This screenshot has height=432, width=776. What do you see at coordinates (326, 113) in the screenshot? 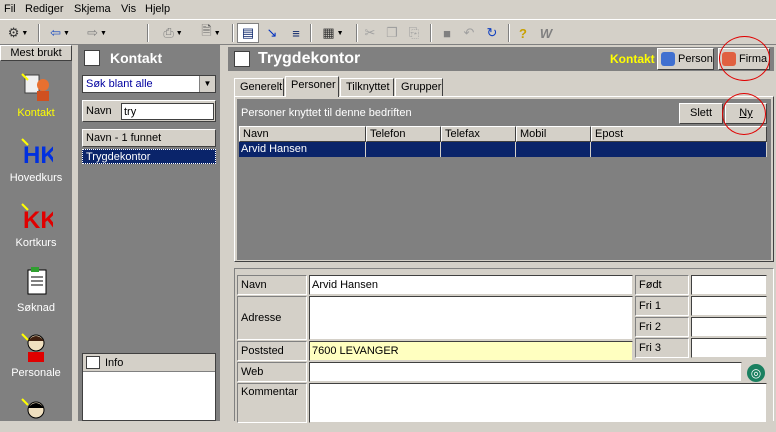
I see `grid-caption: Personer knyttet til denne bedriften` at bounding box center [326, 113].